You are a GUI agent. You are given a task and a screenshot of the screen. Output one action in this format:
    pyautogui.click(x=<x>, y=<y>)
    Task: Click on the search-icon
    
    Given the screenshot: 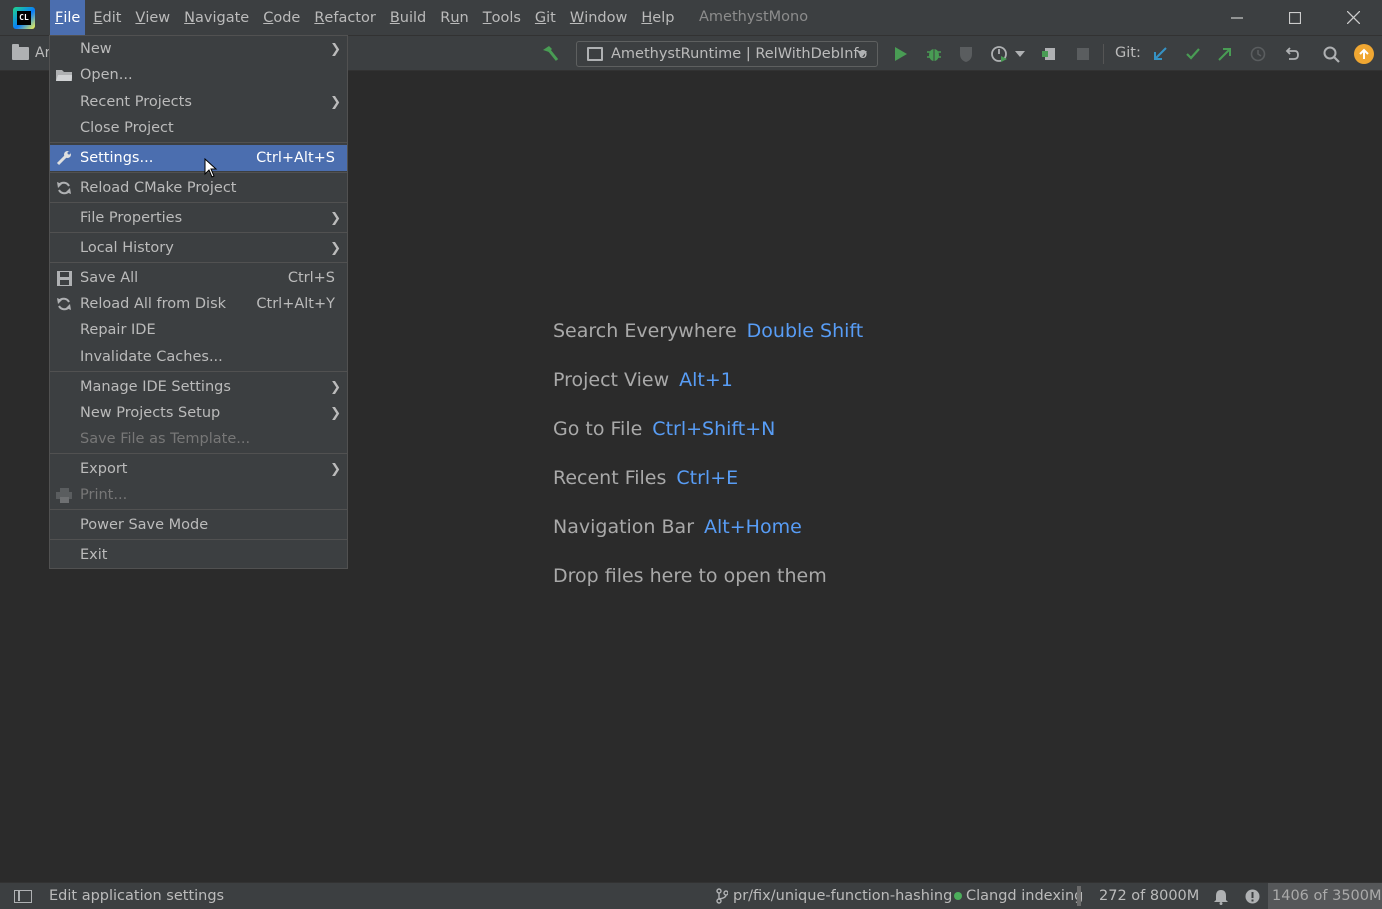 What is the action you would take?
    pyautogui.click(x=1331, y=54)
    